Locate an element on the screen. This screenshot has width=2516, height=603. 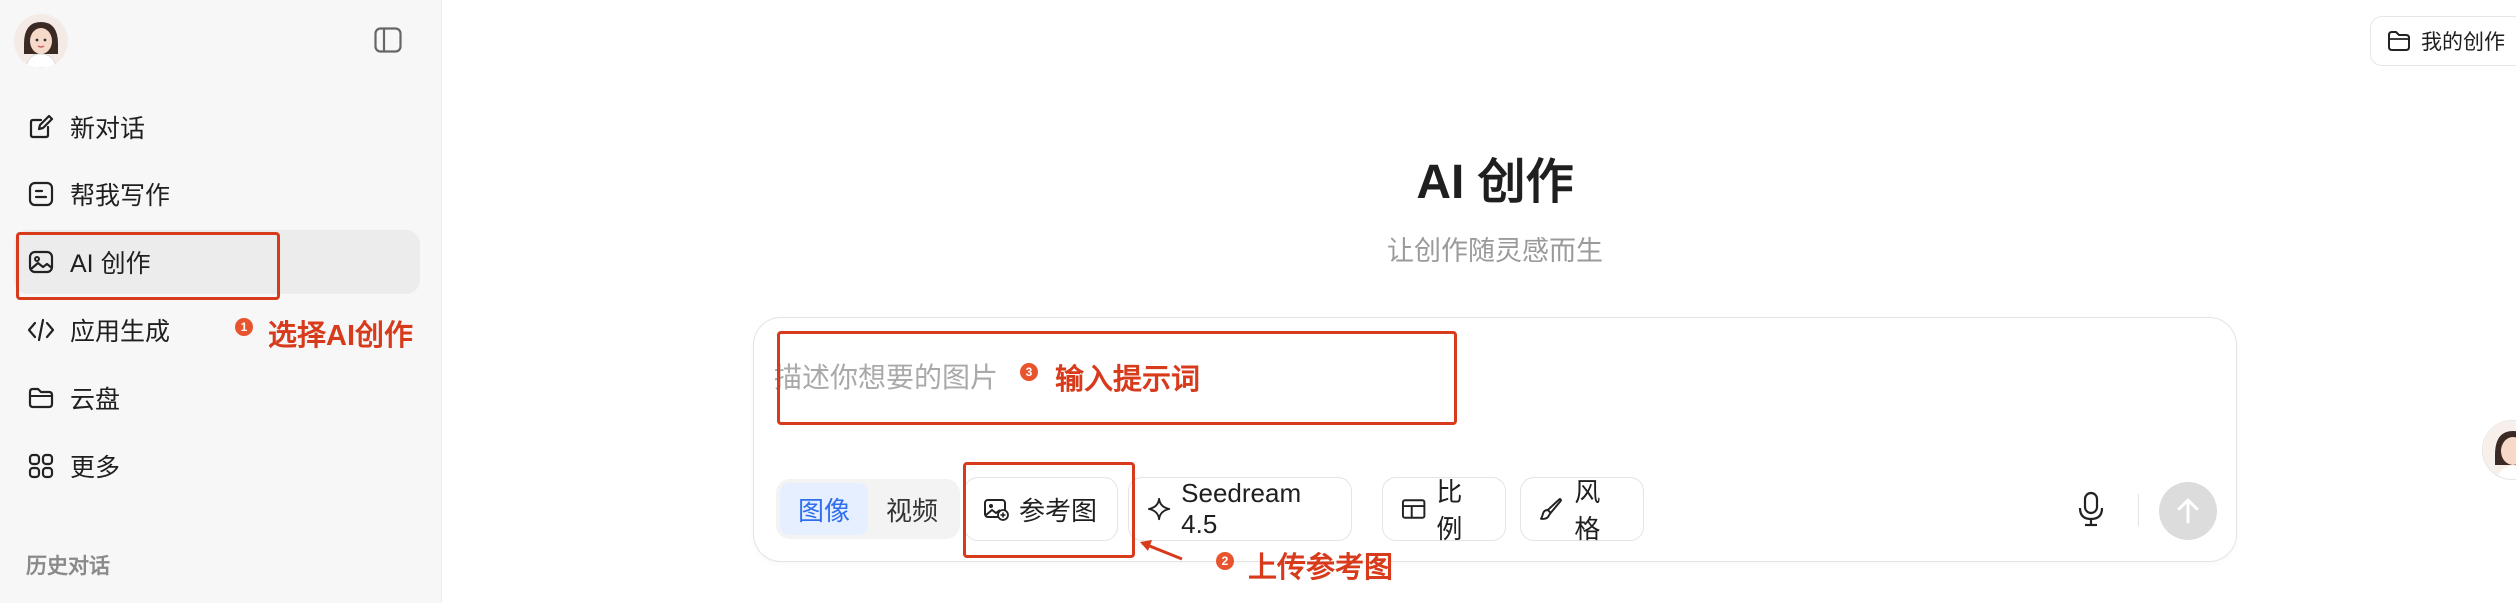
sidebar-toggle-icon is located at coordinates (388, 40).